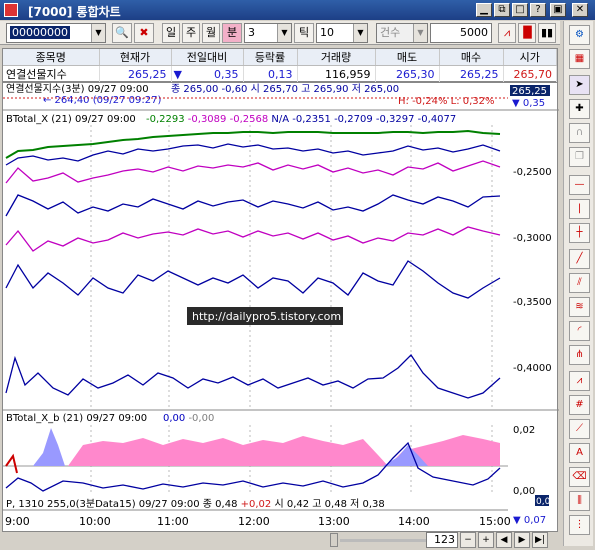 The width and height of the screenshot is (595, 550). Describe the element at coordinates (353, 119) in the screenshot. I see `pane1-value: -0,2709` at that location.